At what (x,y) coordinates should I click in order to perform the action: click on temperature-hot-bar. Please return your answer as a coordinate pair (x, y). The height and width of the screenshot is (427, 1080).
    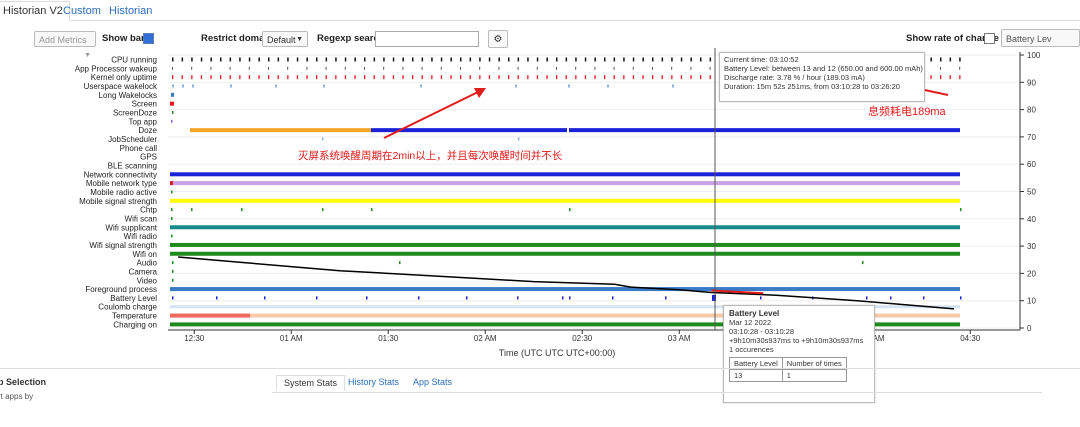
    Looking at the image, I should click on (210, 315).